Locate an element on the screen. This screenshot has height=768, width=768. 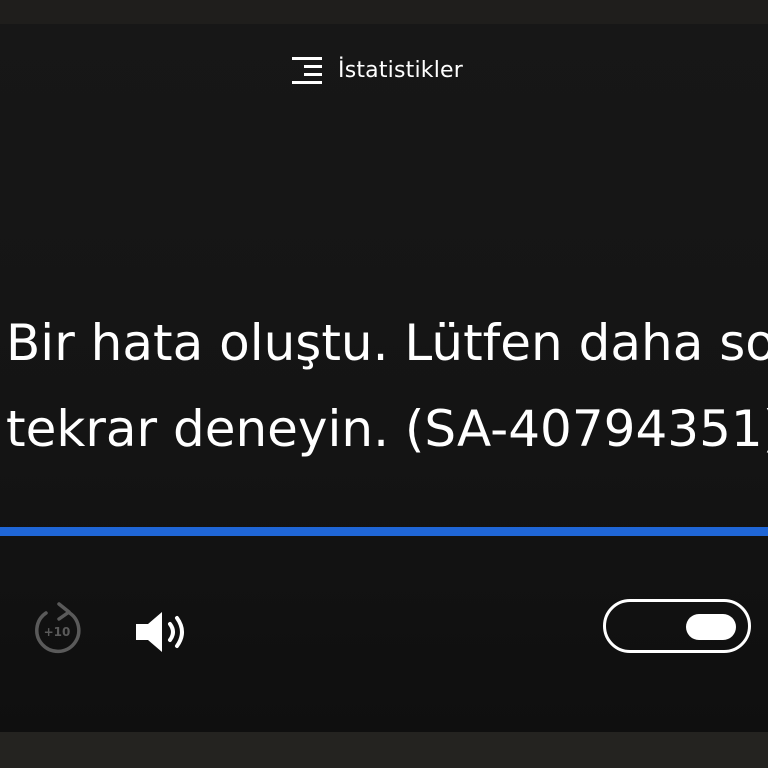
forward-10-icon: +10 is located at coordinates (57, 629).